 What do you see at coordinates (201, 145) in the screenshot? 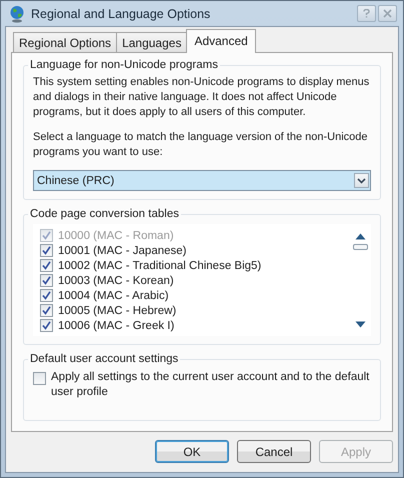
I see `prompt-text: Select a language to match the language version of the non-Unicode programs you want to use:` at bounding box center [201, 145].